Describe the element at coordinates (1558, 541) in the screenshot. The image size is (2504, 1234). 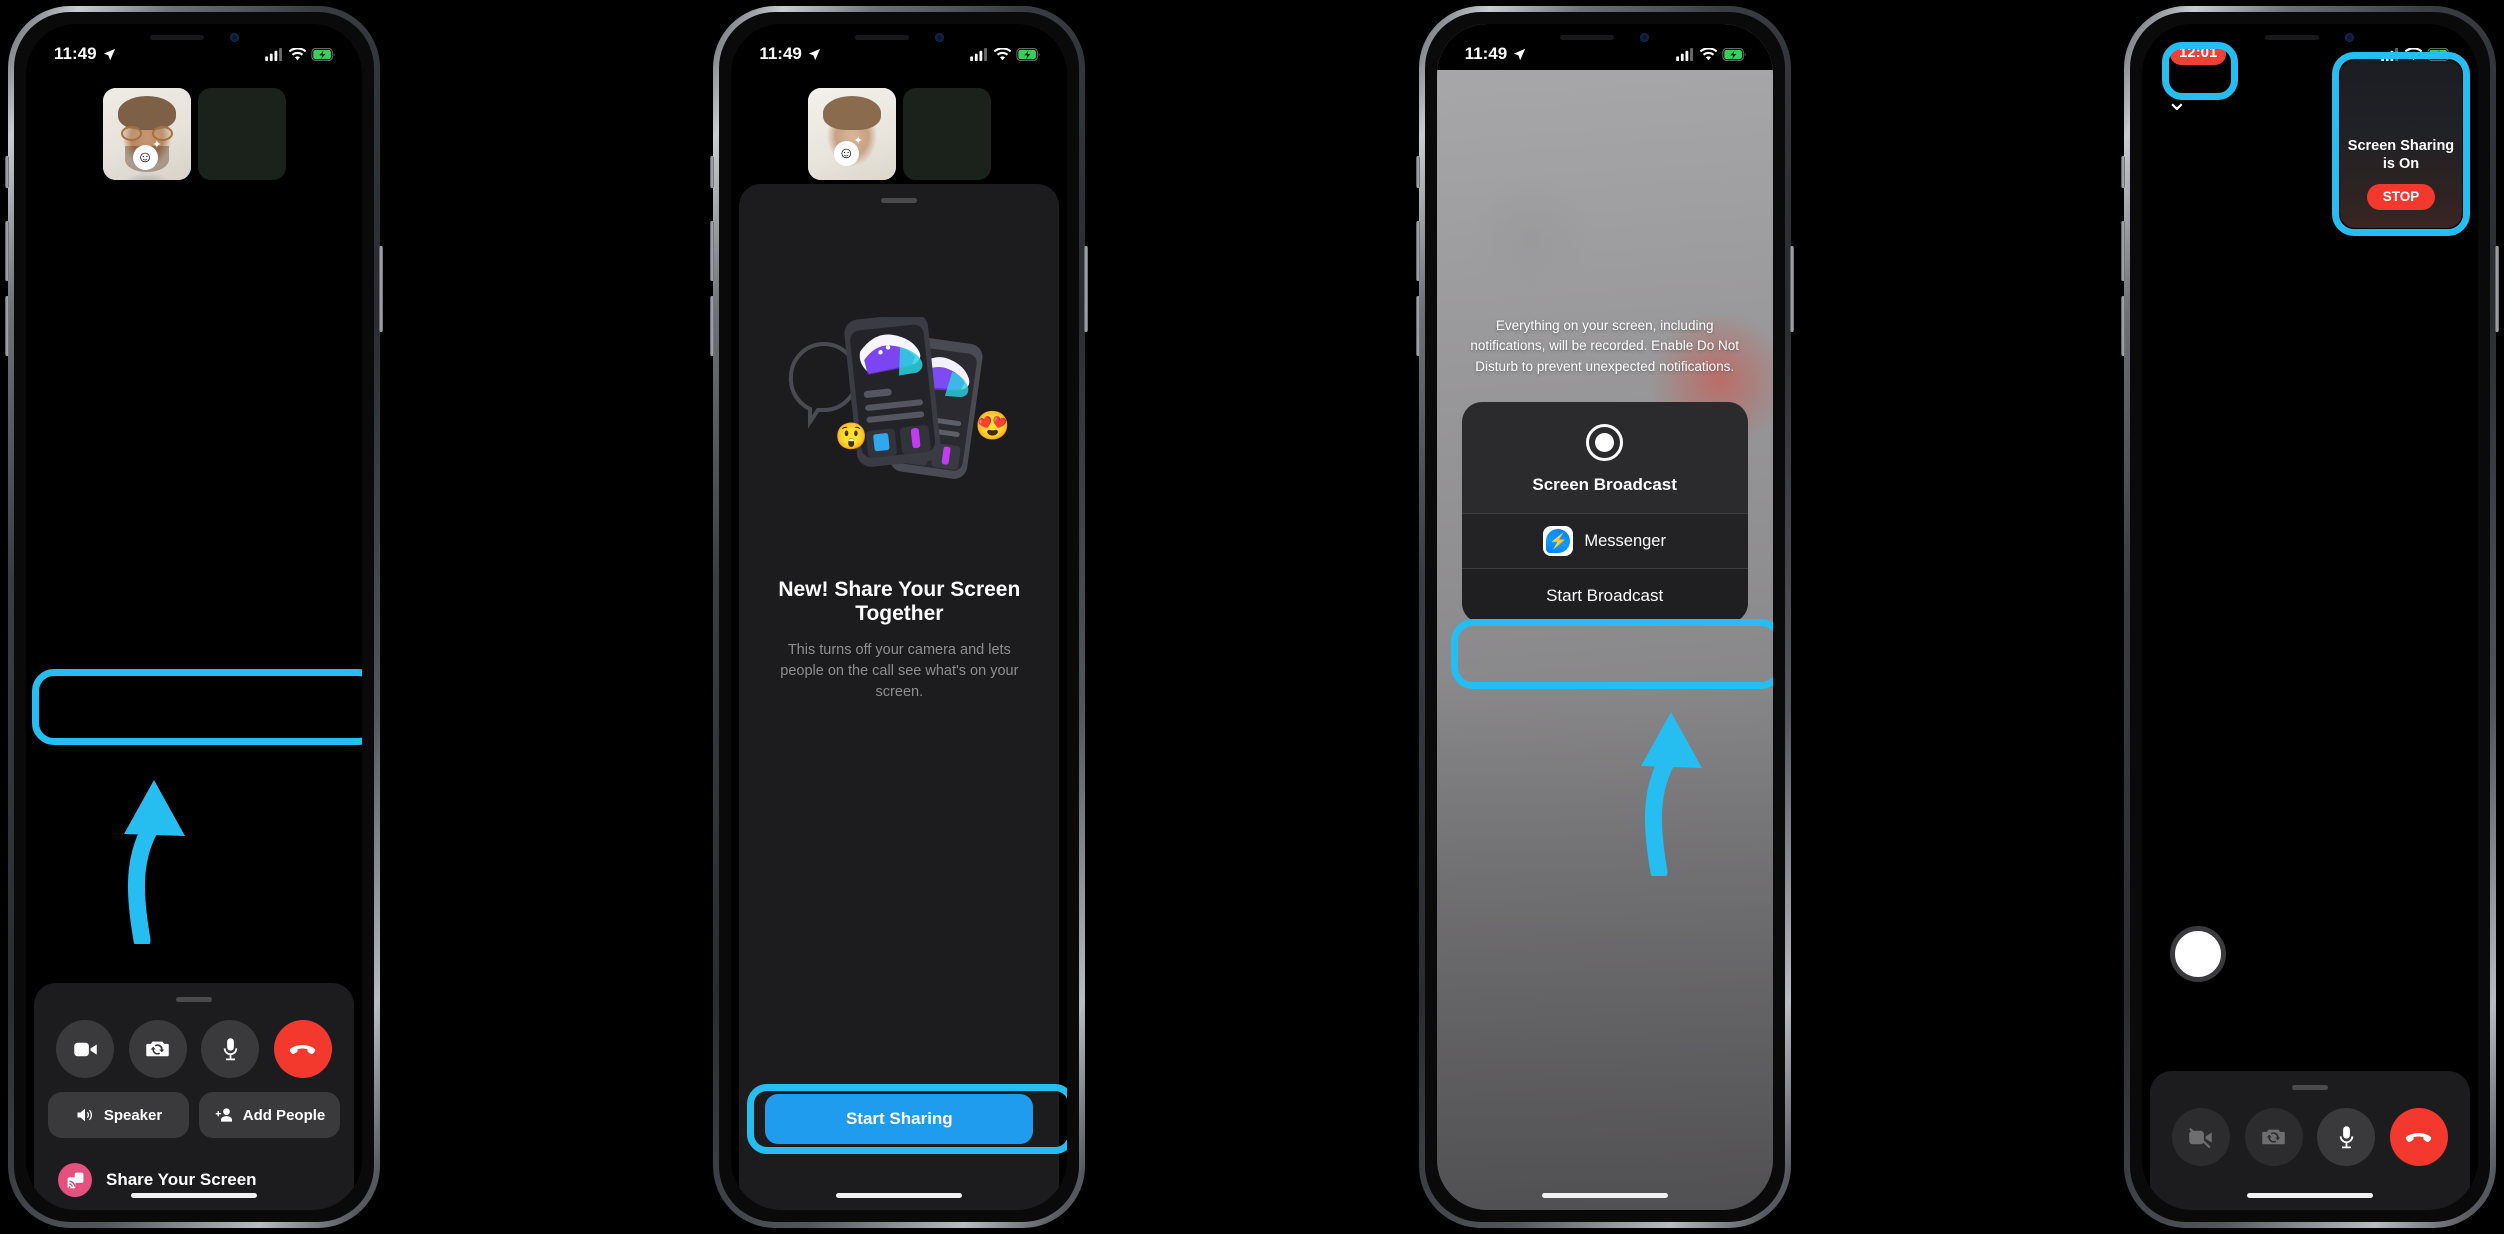
I see `messenger-icon: ⚡` at that location.